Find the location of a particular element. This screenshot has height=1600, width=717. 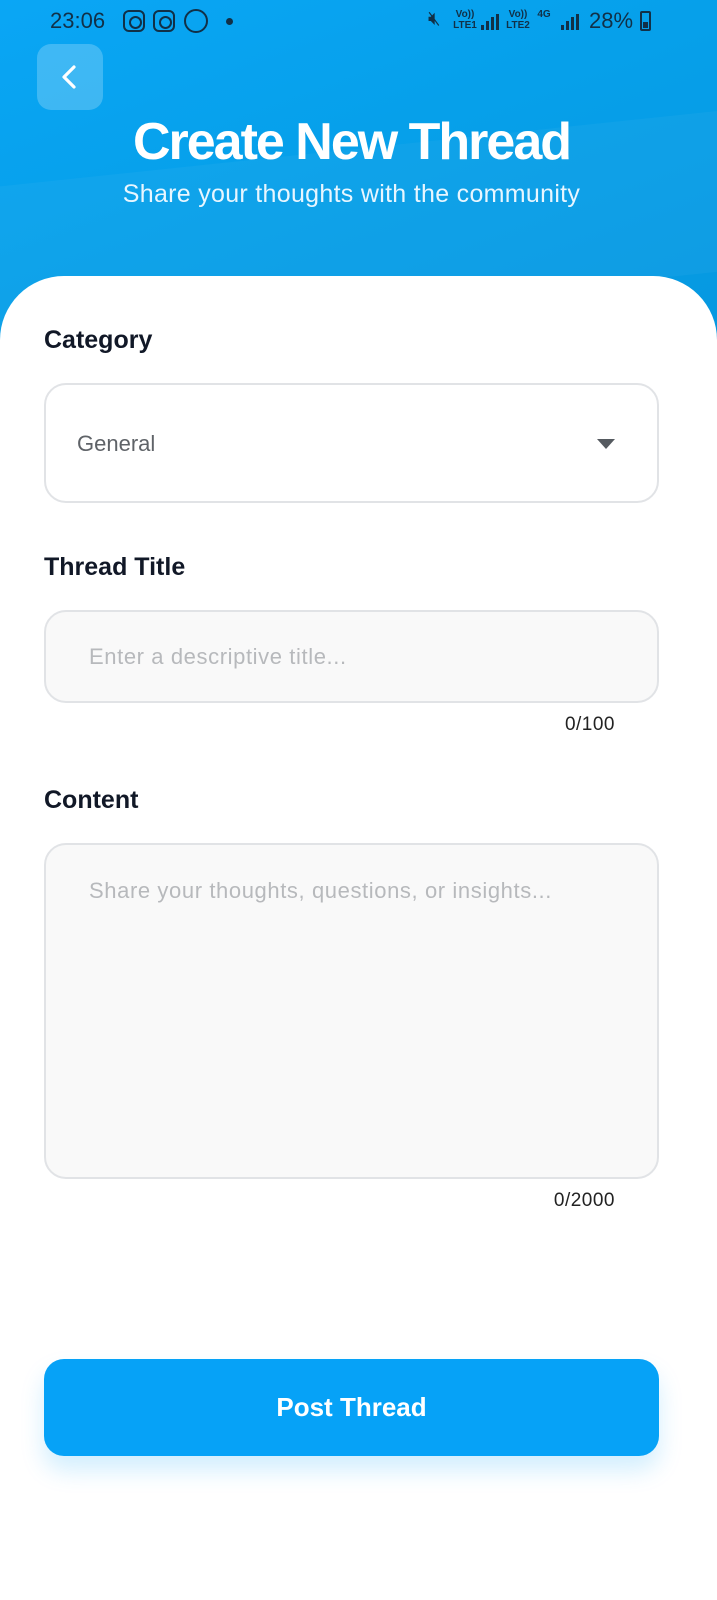

whatsapp-icon is located at coordinates (196, 21).